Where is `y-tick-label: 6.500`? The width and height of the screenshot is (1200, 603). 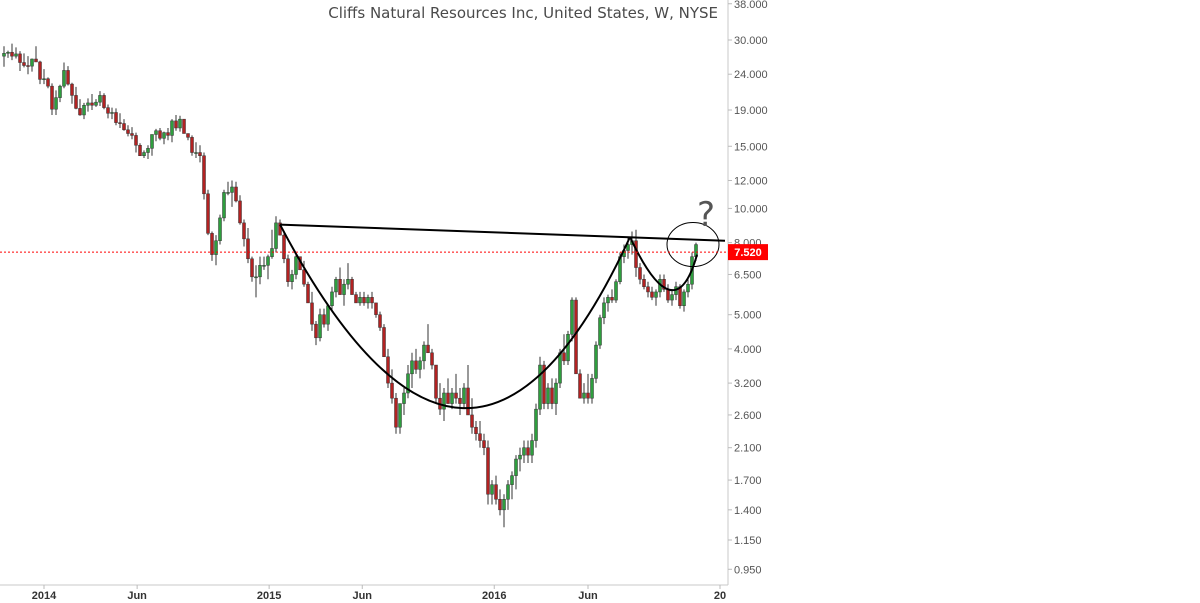 y-tick-label: 6.500 is located at coordinates (748, 275).